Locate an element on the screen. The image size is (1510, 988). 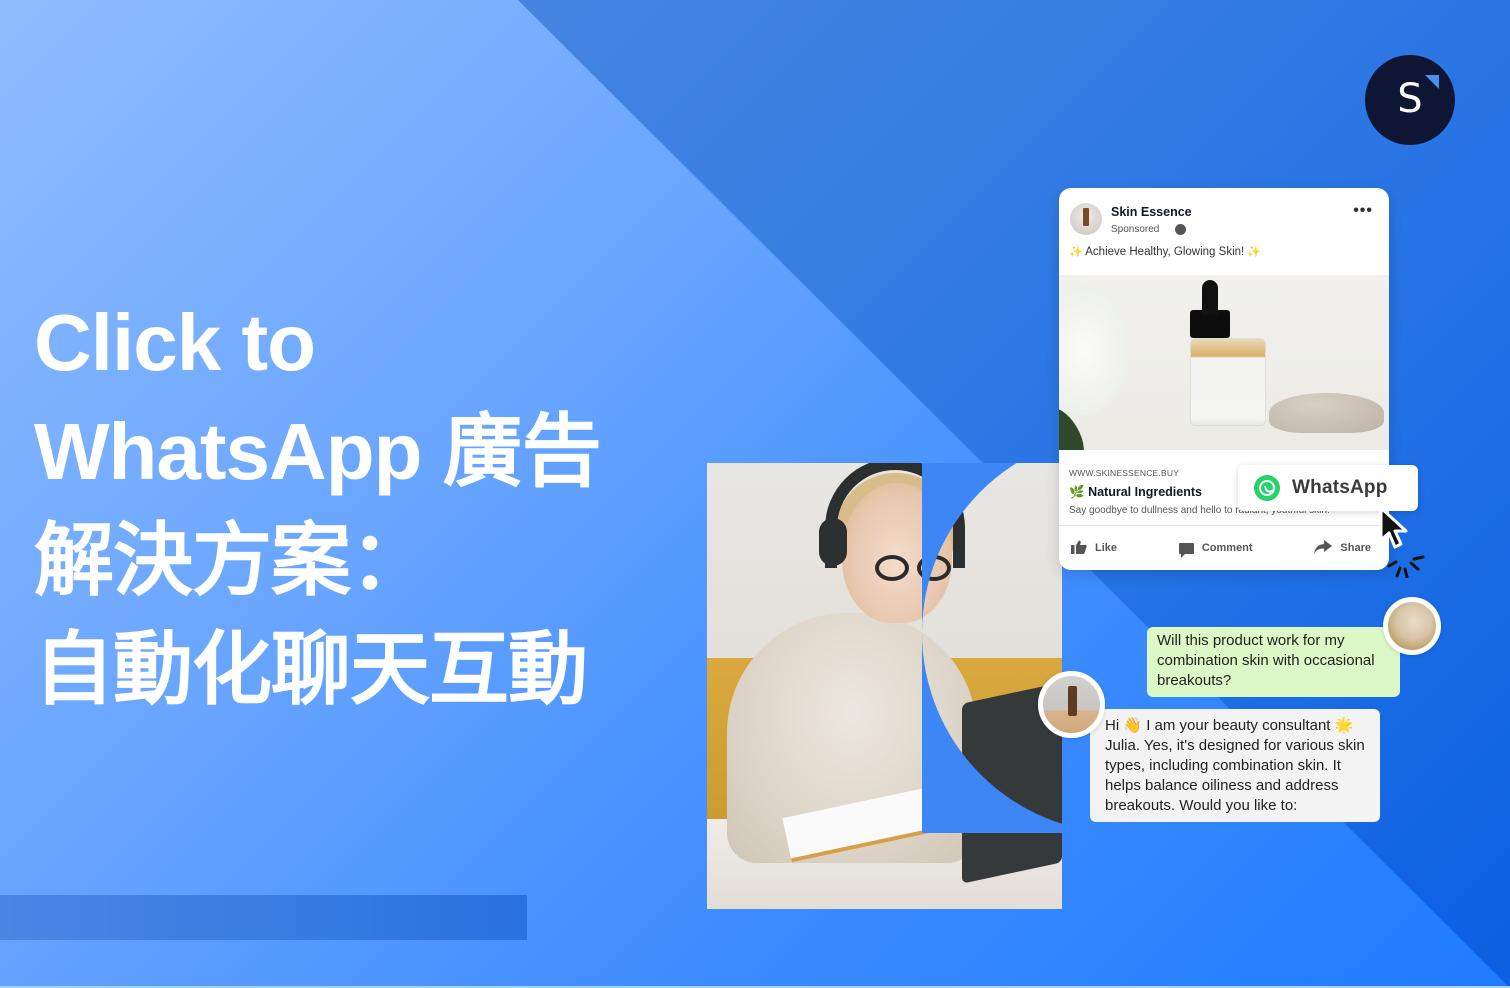
comment-button: Comment is located at coordinates (1215, 550).